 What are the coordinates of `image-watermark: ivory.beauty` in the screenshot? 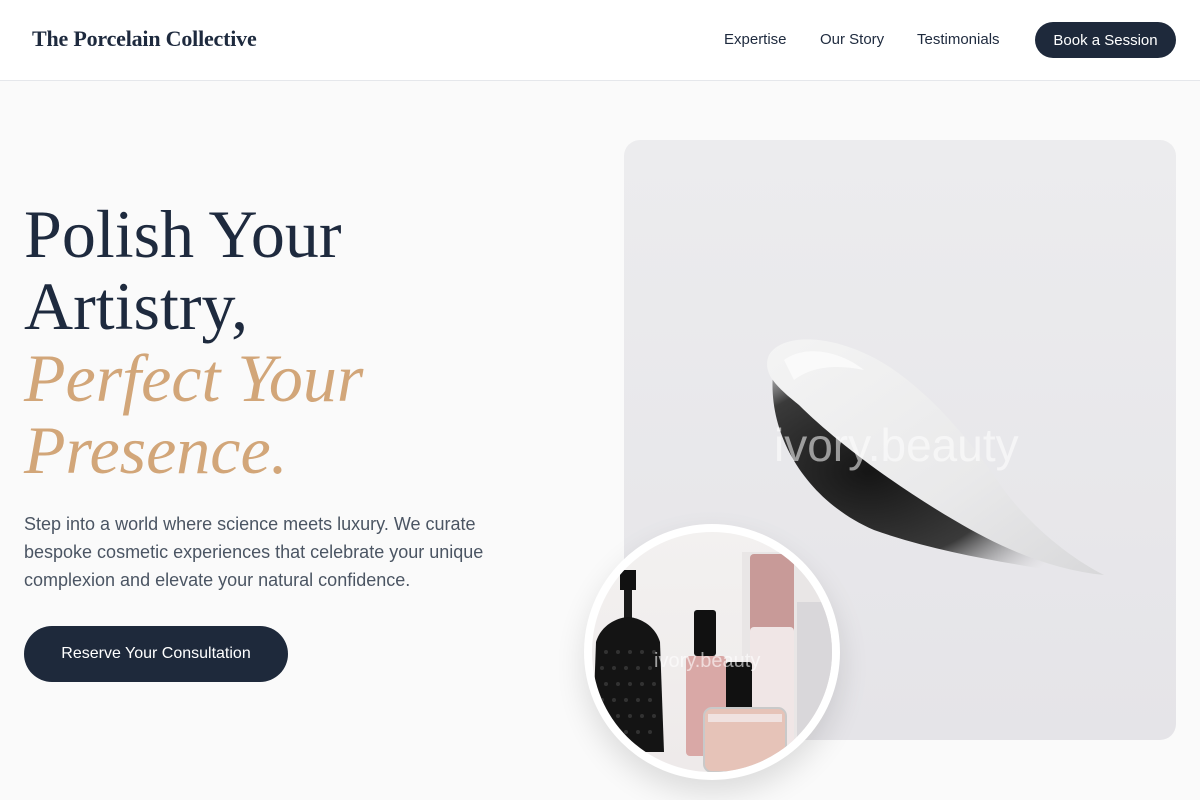 It's located at (896, 445).